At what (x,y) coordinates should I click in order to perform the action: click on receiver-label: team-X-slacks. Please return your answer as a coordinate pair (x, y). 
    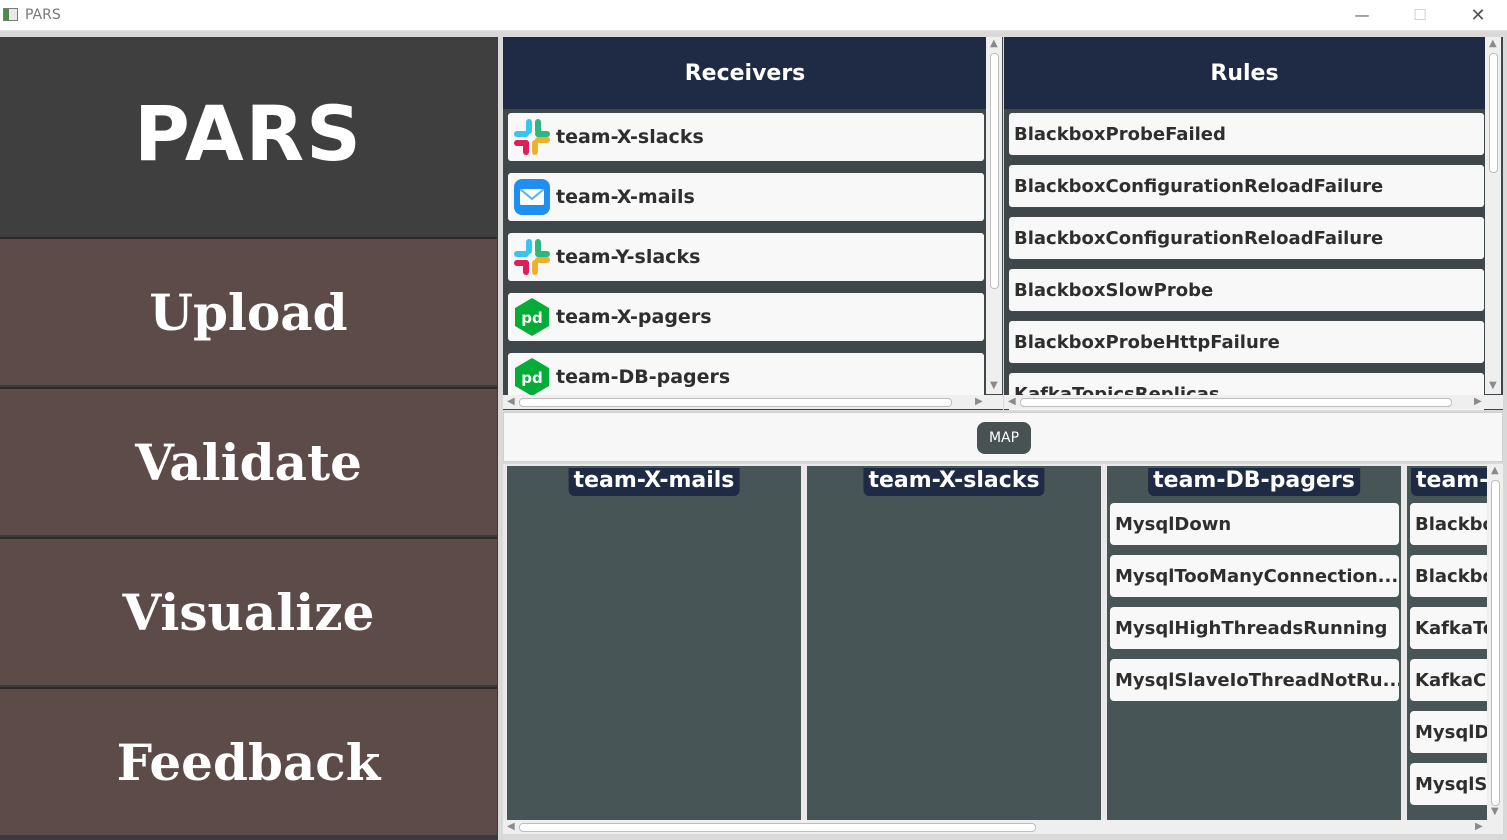
    Looking at the image, I should click on (630, 137).